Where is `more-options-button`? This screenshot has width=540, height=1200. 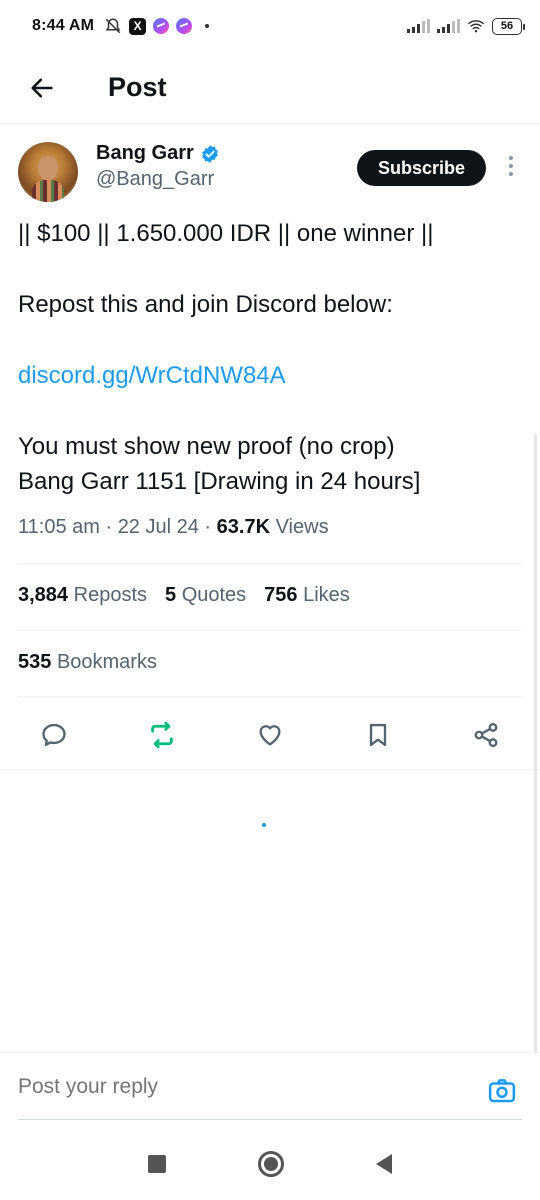
more-options-button is located at coordinates (511, 166).